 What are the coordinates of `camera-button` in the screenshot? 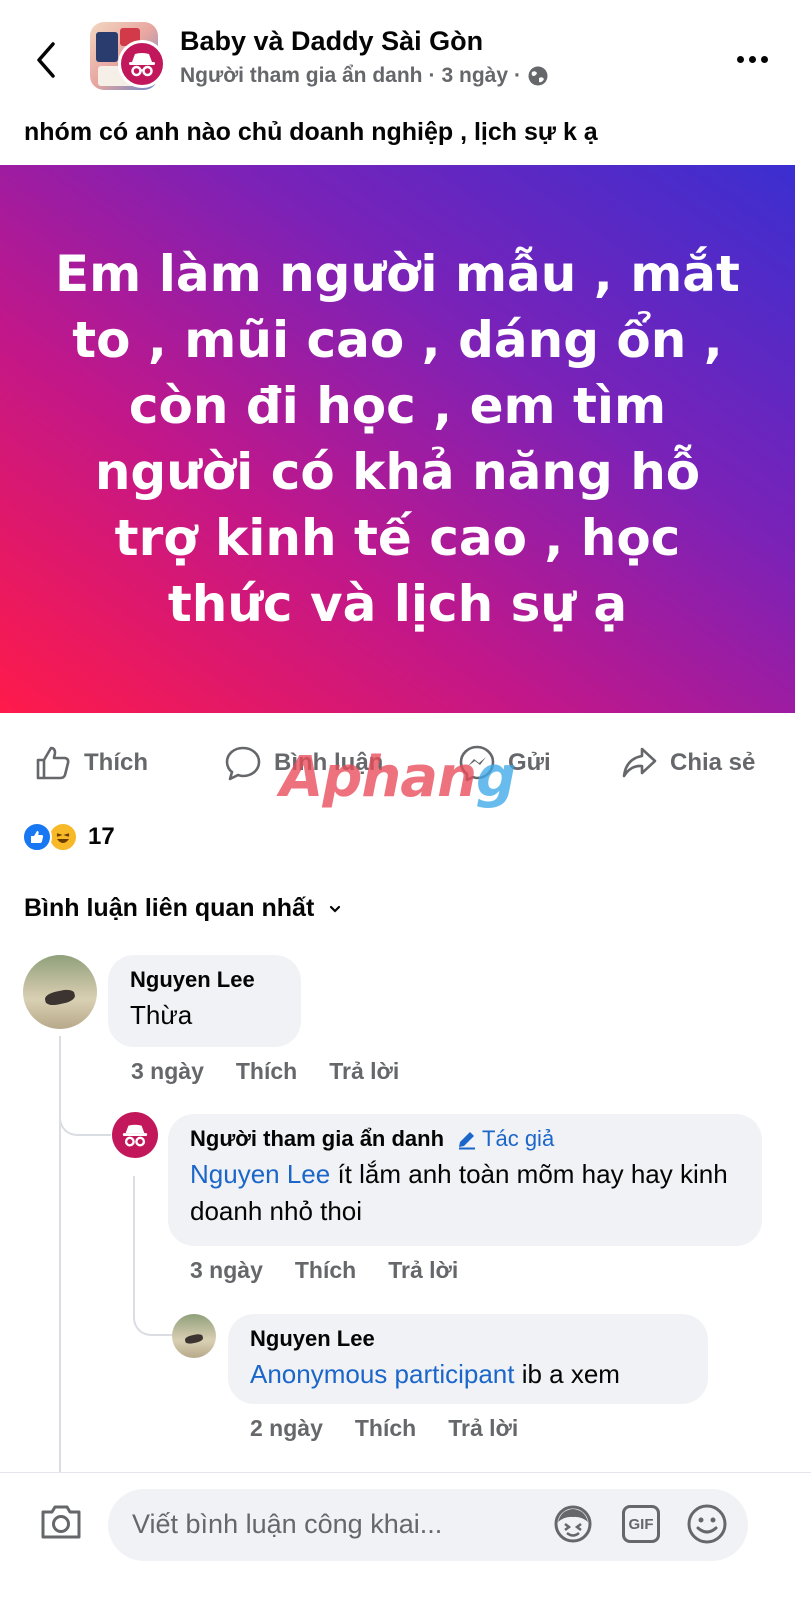 It's located at (61, 1522).